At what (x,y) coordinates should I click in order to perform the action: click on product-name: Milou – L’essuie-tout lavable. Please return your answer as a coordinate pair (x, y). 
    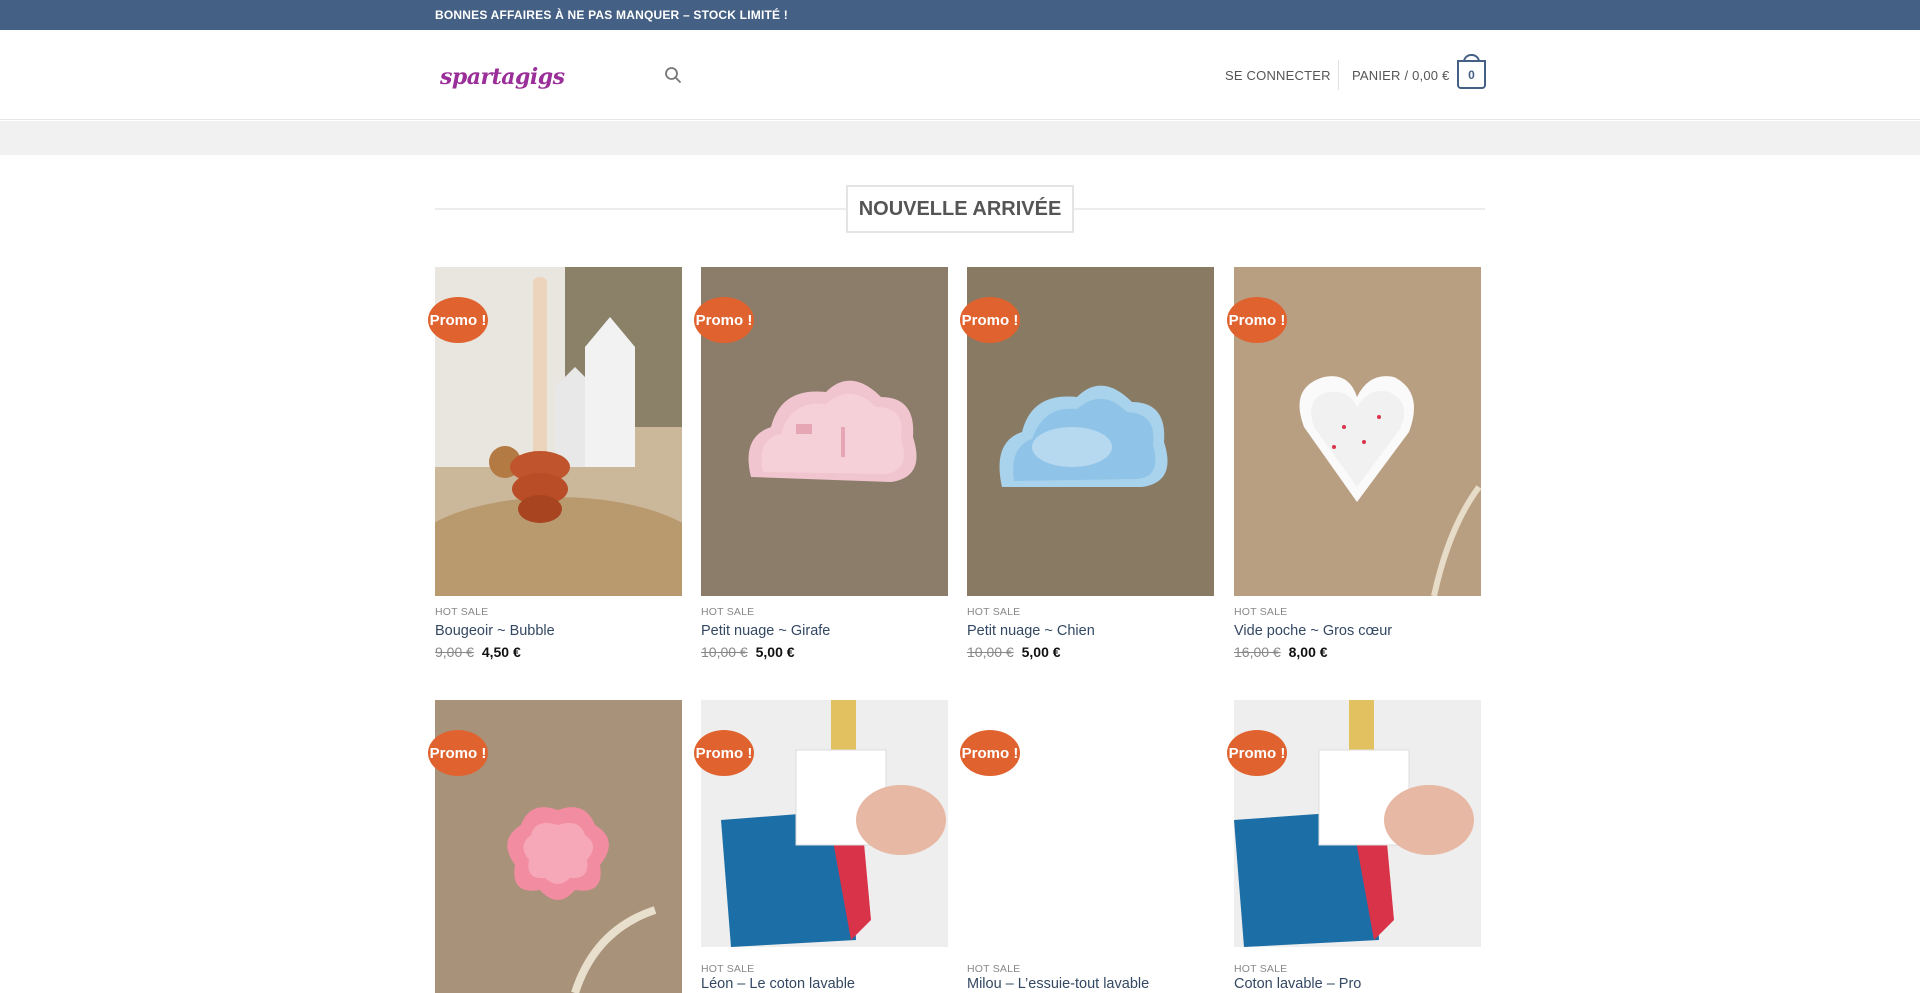
    Looking at the image, I should click on (1058, 984).